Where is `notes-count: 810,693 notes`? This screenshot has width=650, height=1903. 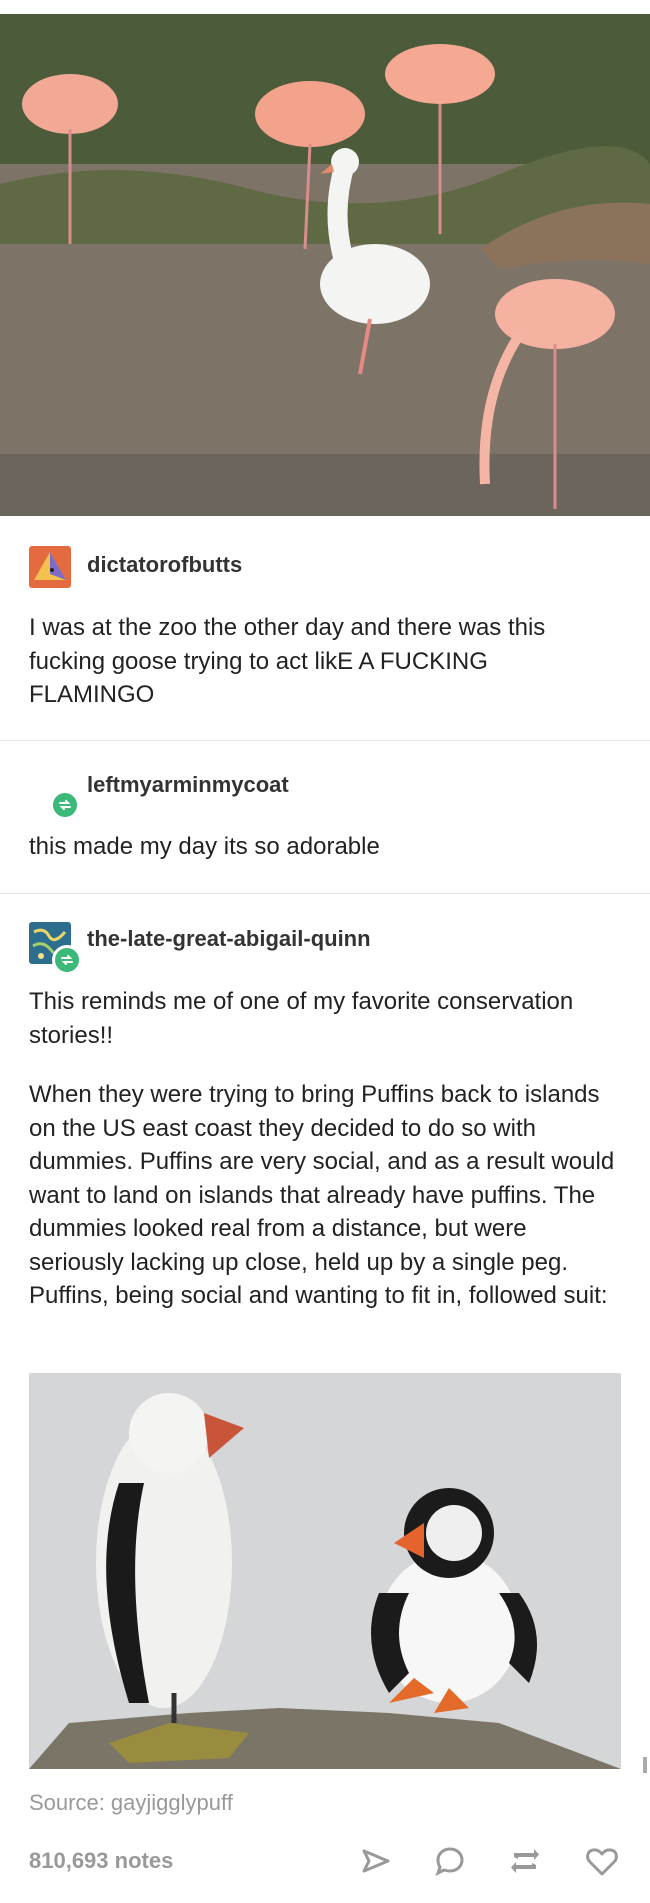 notes-count: 810,693 notes is located at coordinates (101, 1861).